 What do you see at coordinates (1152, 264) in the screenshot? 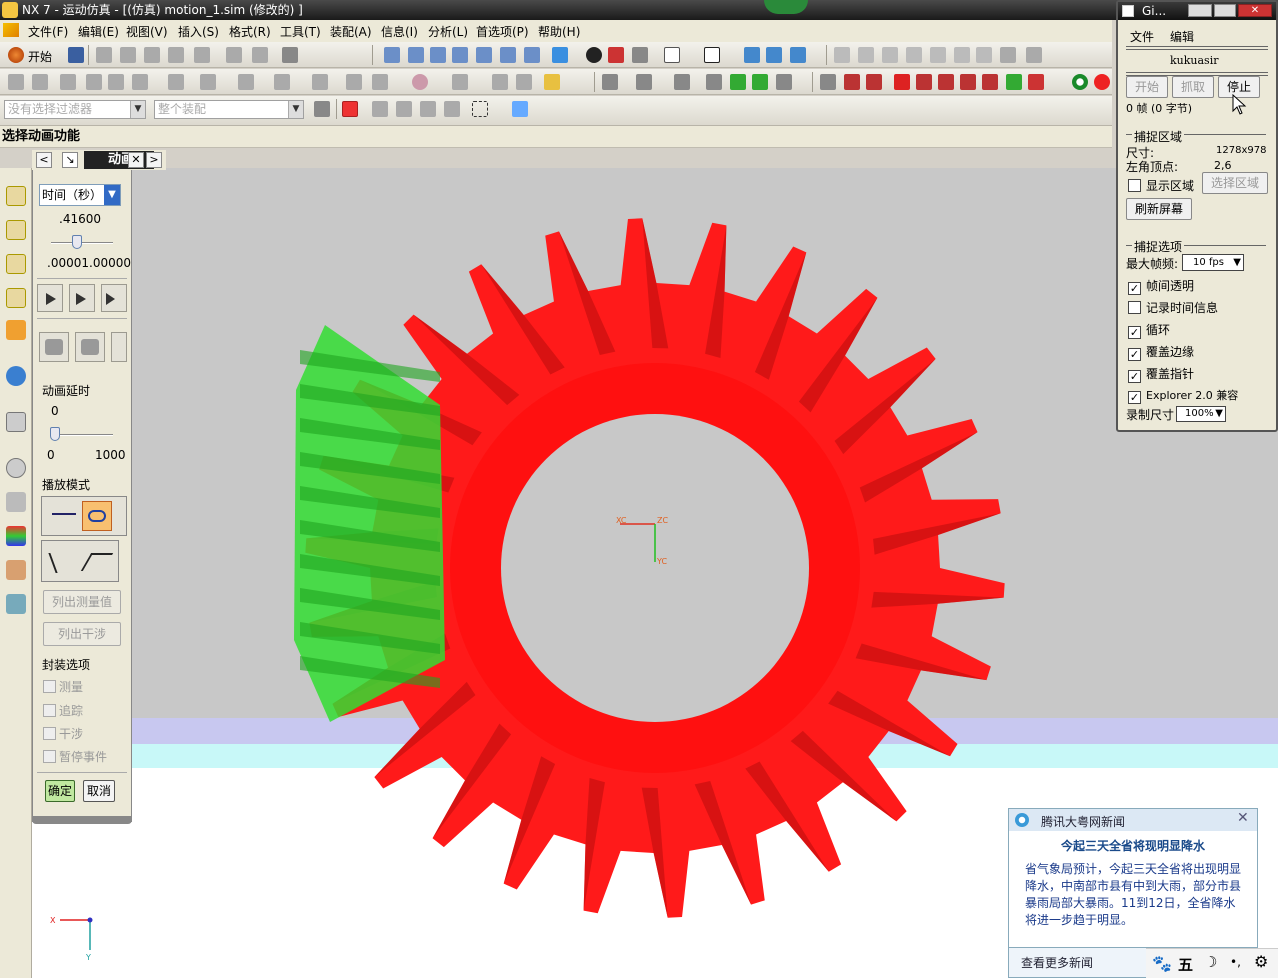
I see `max-fps-label: 最大帧频:` at bounding box center [1152, 264].